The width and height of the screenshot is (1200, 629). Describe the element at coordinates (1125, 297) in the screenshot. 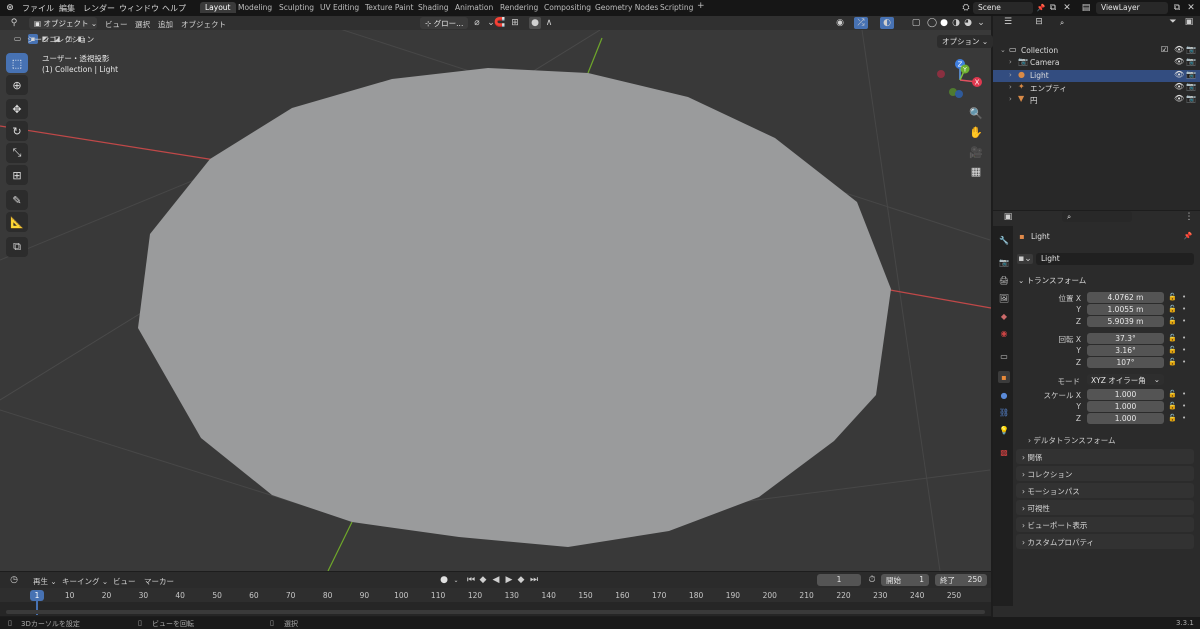

I see `location-field: 4.0762 m` at that location.